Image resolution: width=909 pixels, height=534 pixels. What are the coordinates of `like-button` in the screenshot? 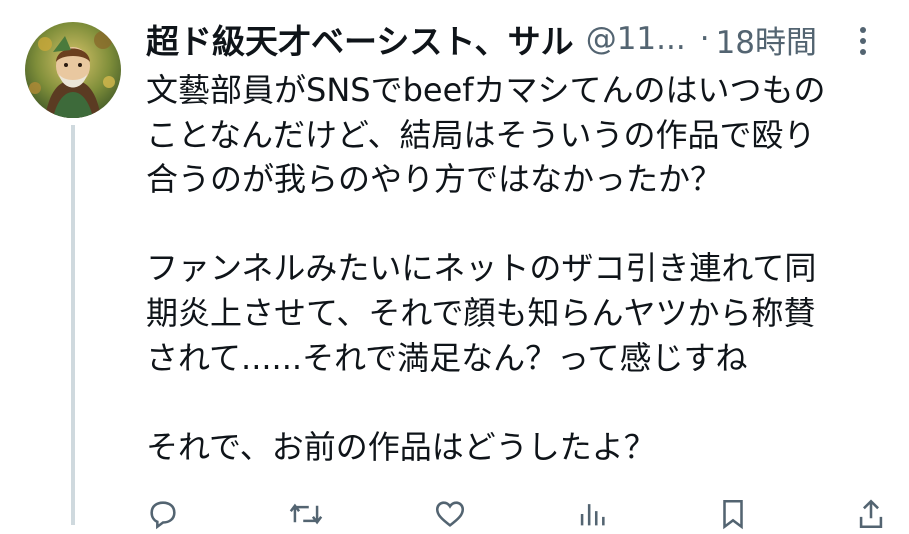 It's located at (450, 514).